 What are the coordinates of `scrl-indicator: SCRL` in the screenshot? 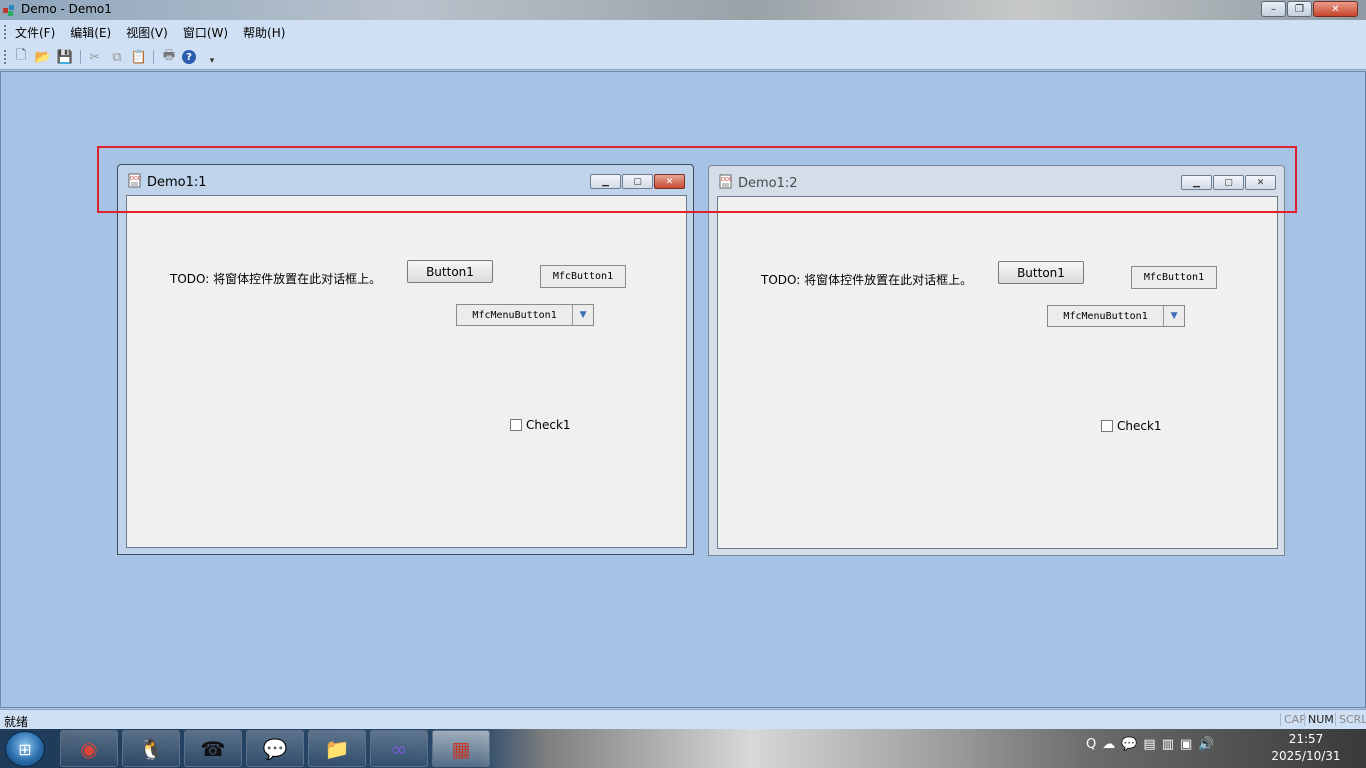 It's located at (1350, 719).